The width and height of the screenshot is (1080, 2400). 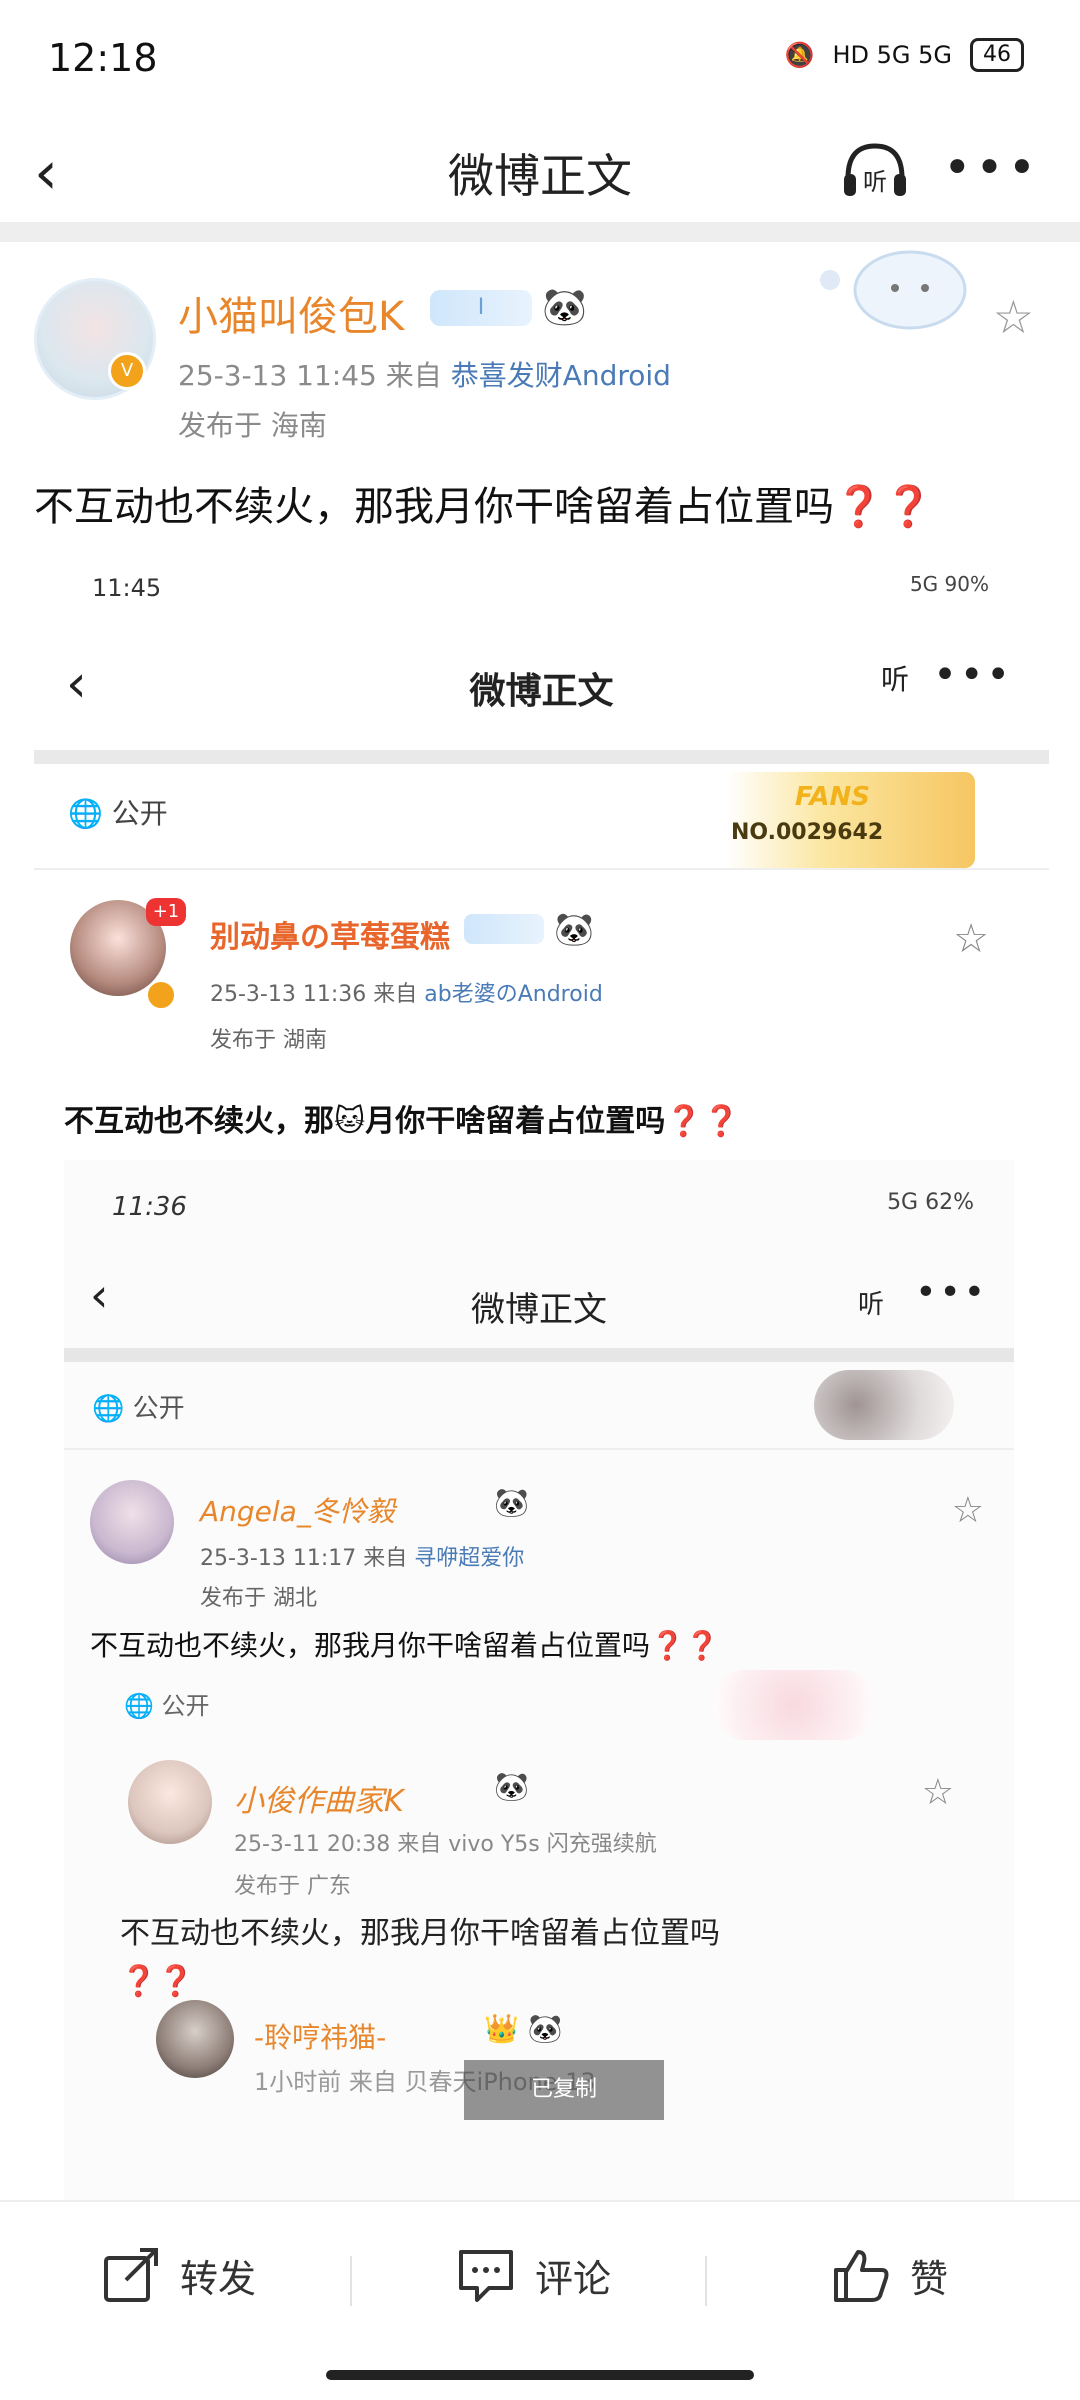 What do you see at coordinates (157, 1981) in the screenshot?
I see `reply-question-marks: ❓❓` at bounding box center [157, 1981].